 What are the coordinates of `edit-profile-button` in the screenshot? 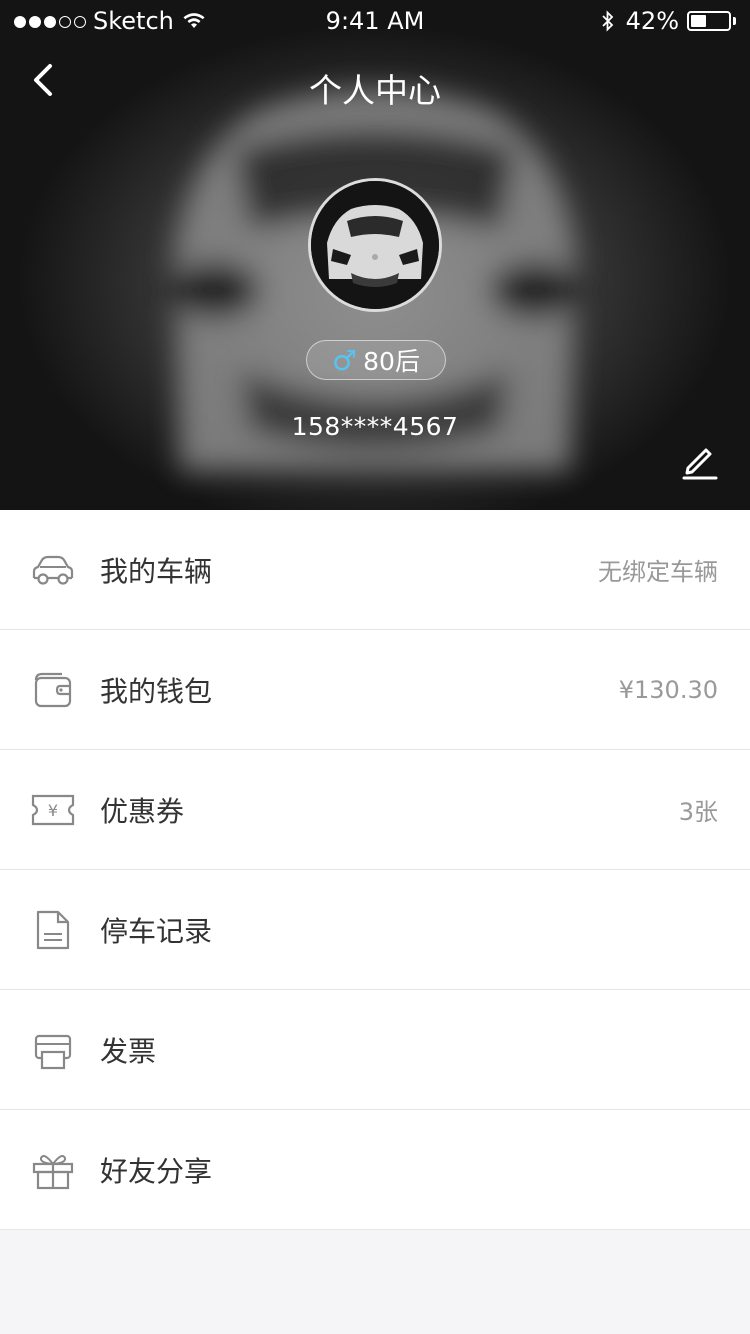 It's located at (699, 461).